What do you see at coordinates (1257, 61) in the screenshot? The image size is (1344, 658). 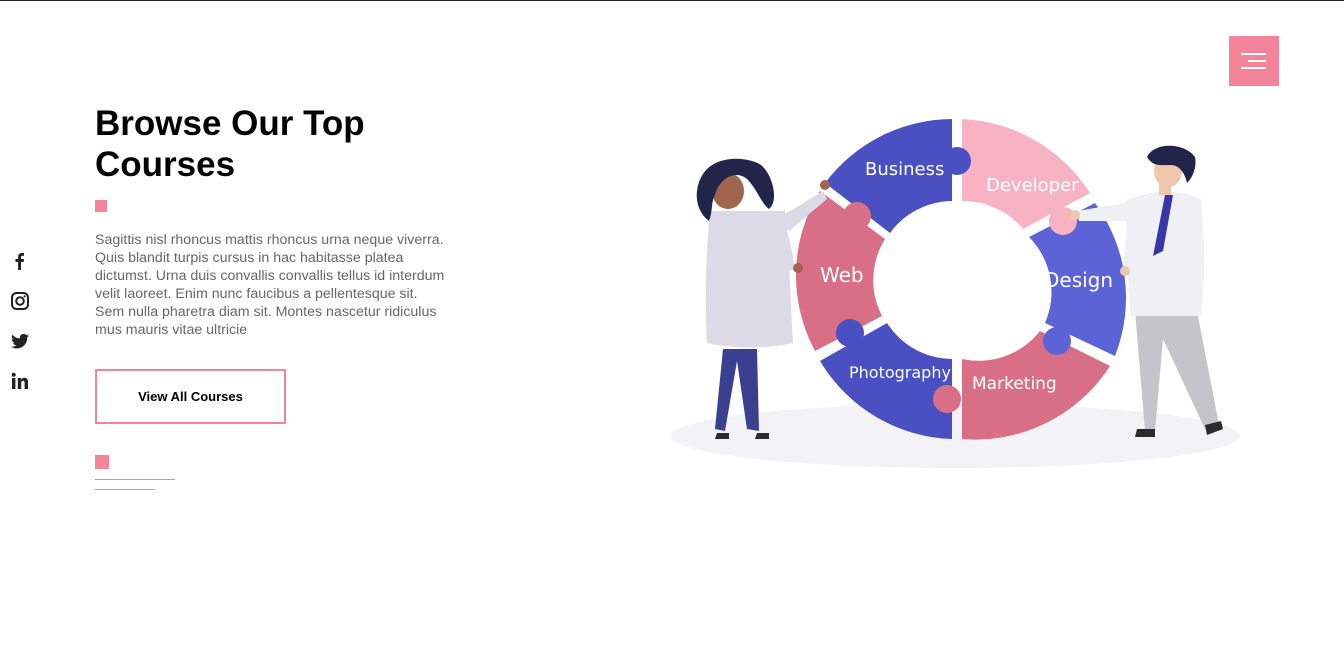 I see `menu-bar-middle` at bounding box center [1257, 61].